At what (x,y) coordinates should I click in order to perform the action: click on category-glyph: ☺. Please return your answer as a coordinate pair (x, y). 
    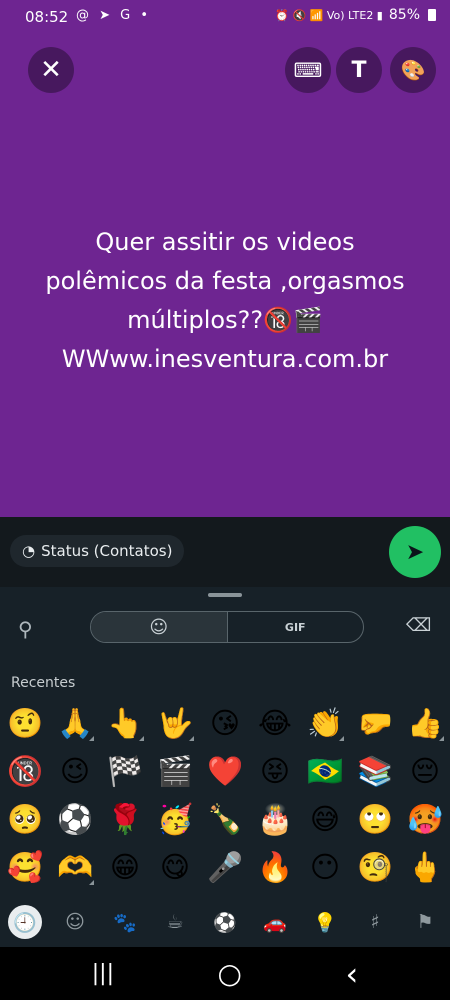
    Looking at the image, I should click on (75, 922).